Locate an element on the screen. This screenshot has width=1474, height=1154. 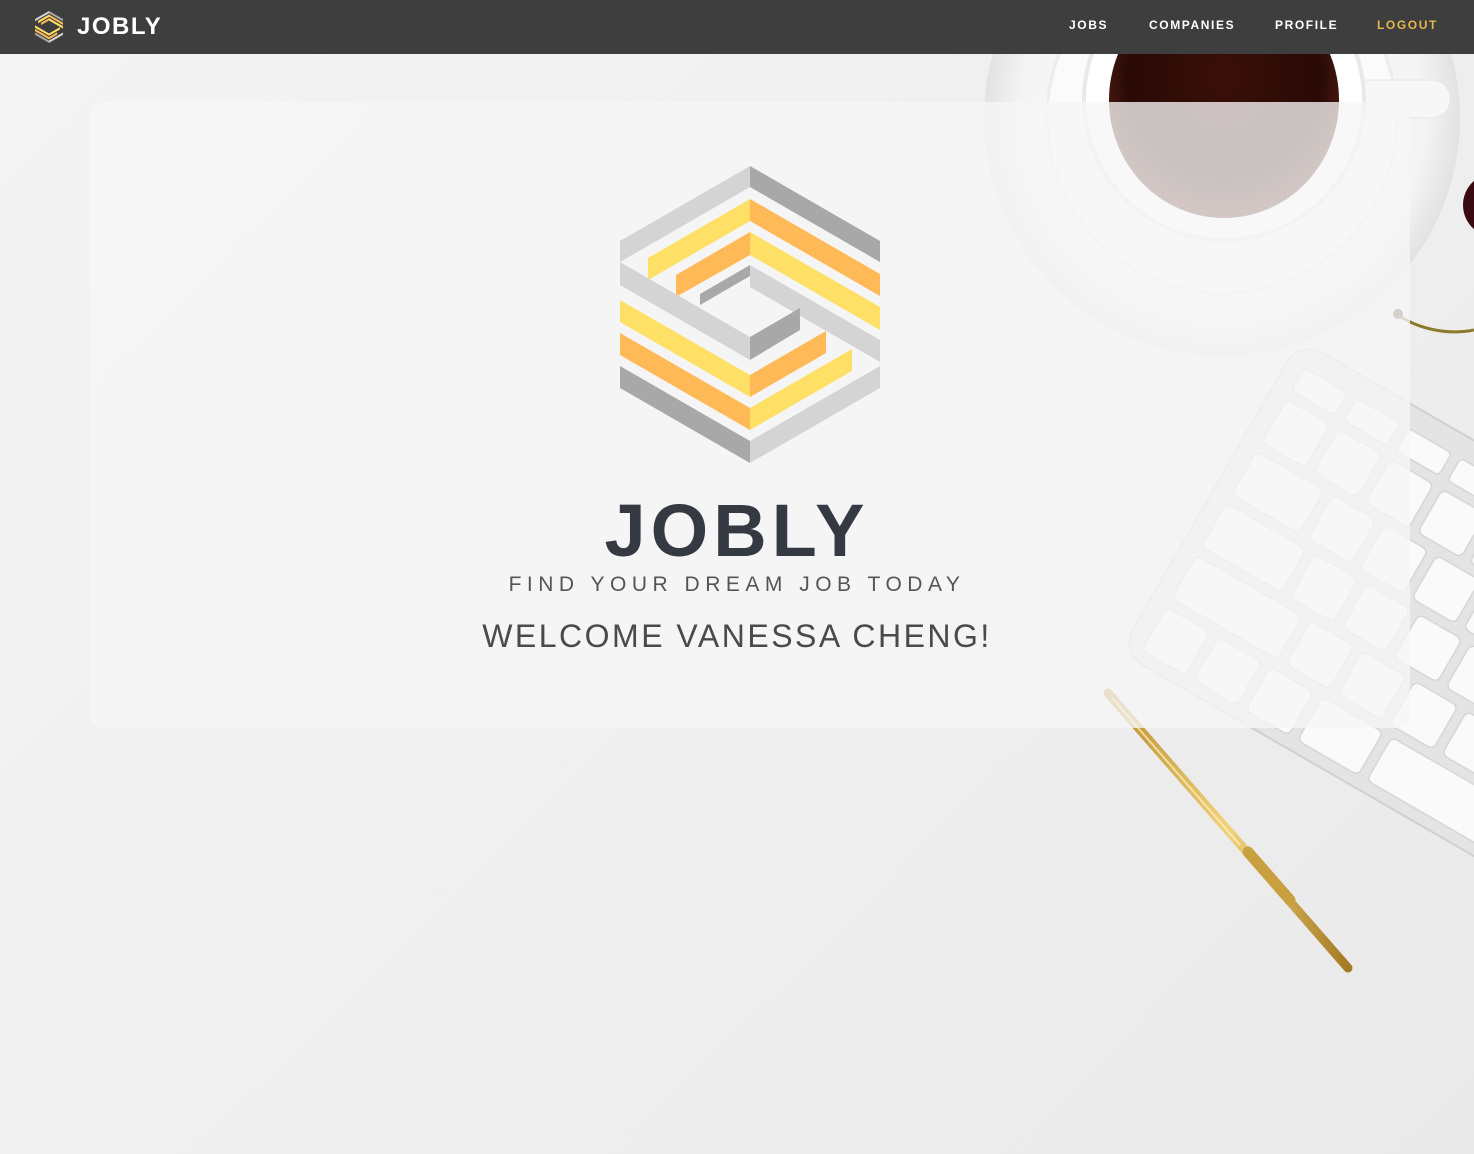
nav-link-jobs: JOBS is located at coordinates (1088, 25).